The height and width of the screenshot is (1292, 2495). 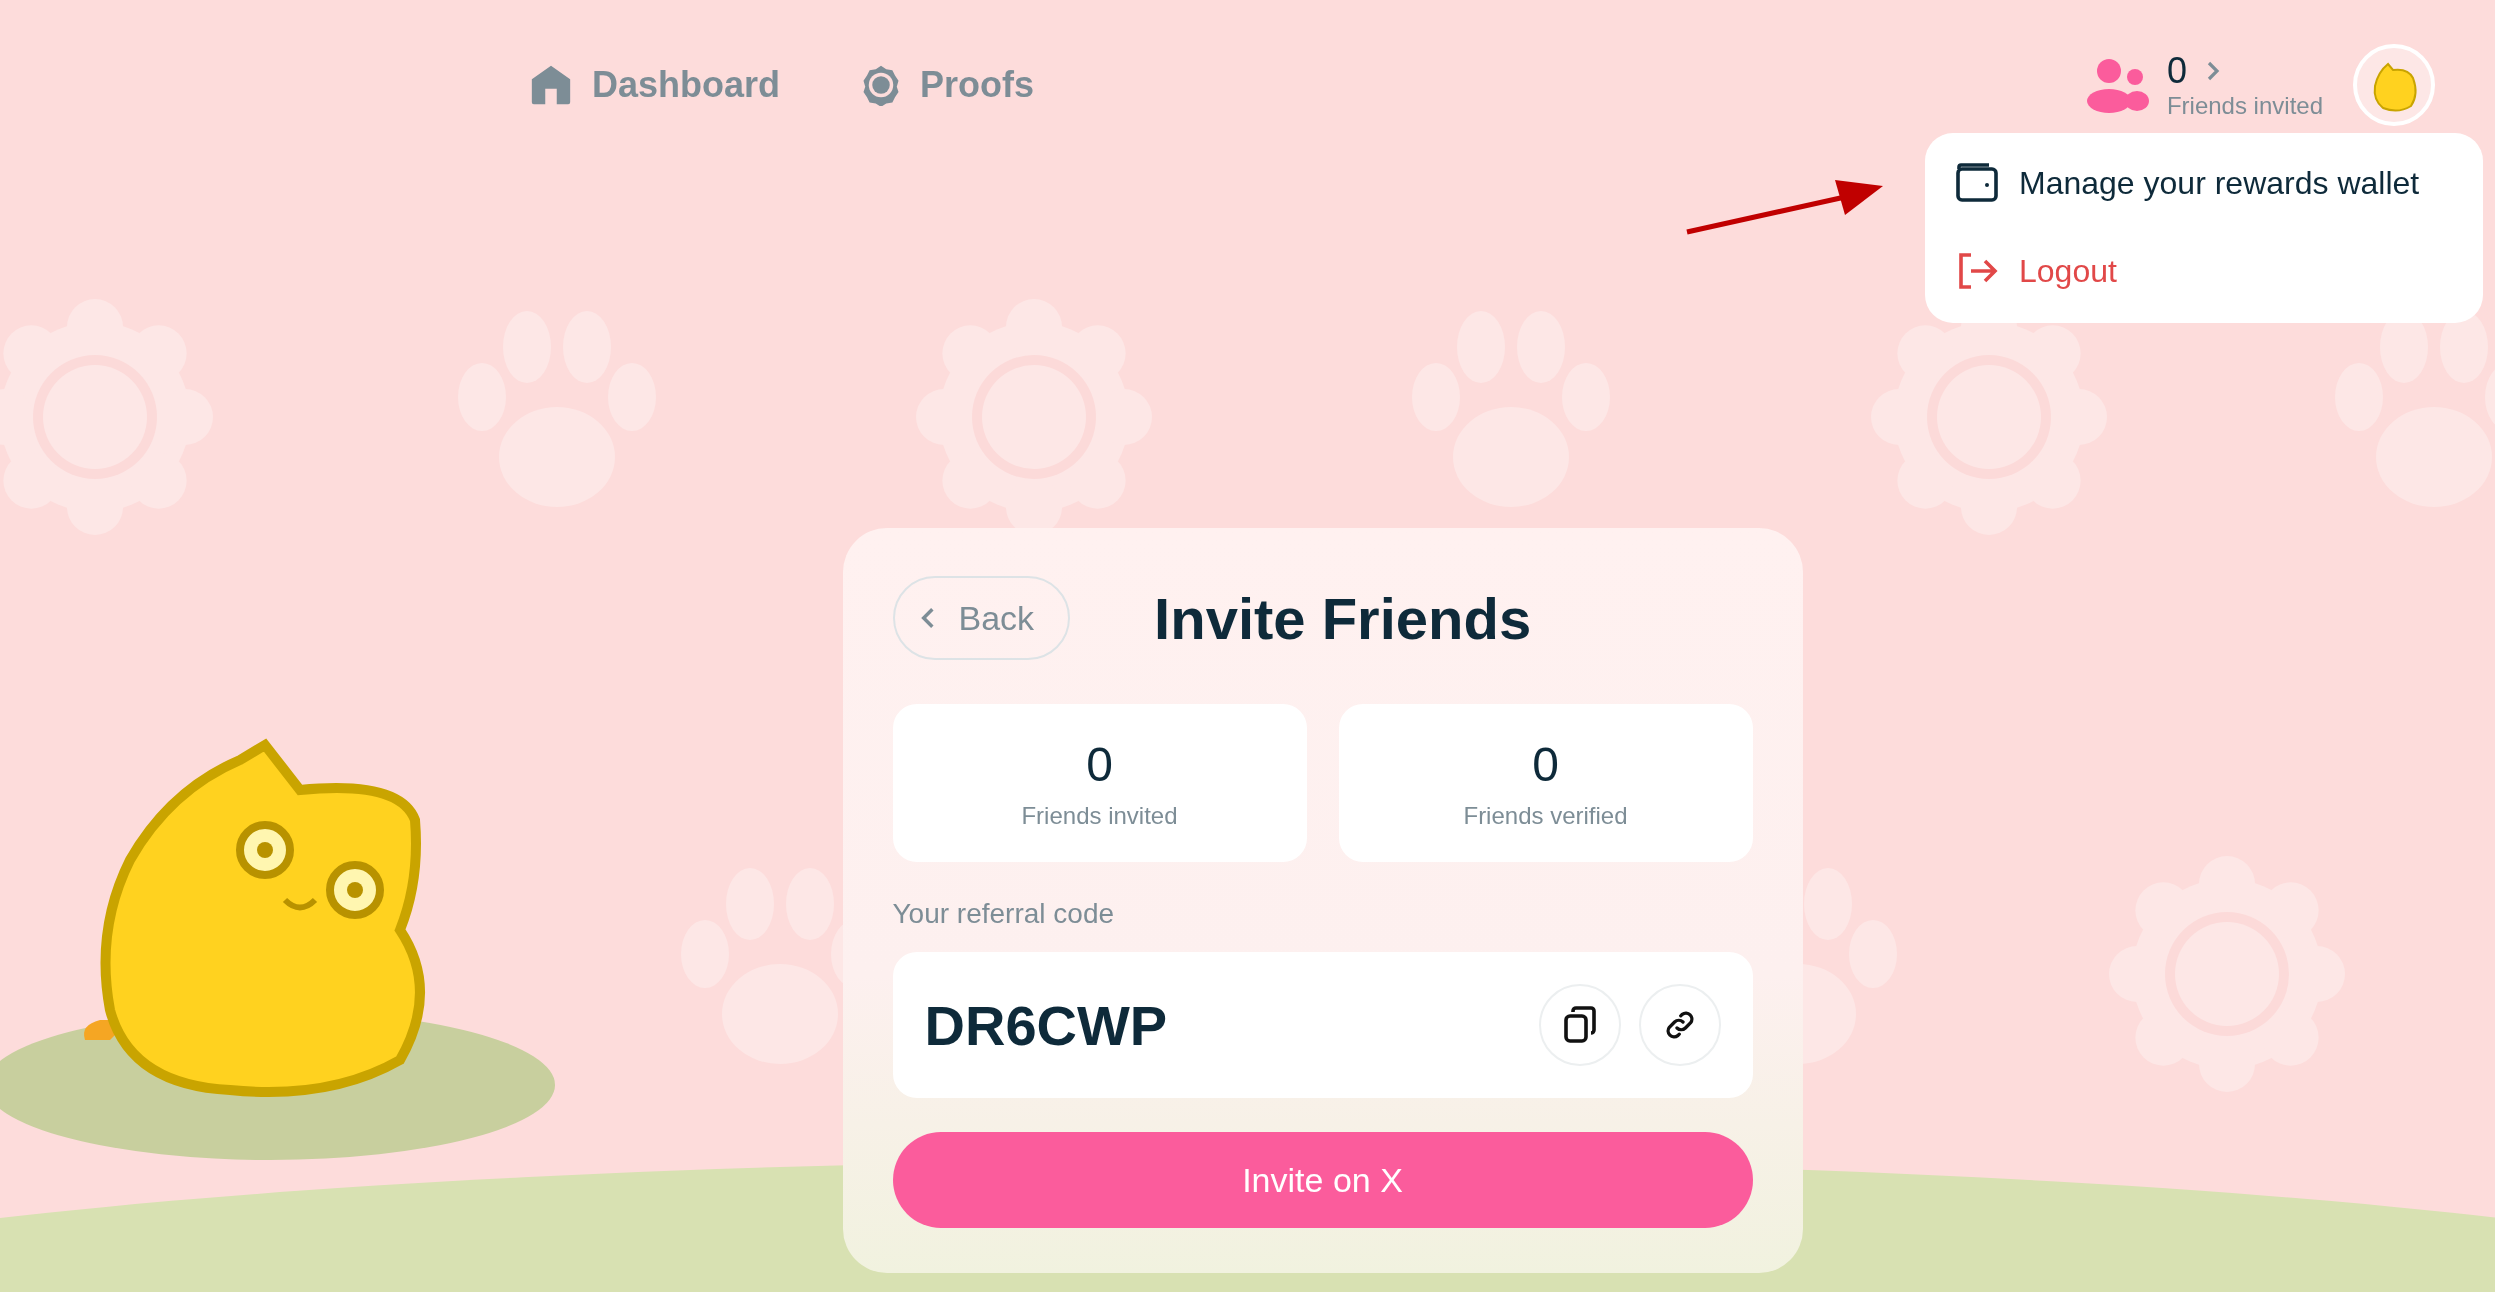 What do you see at coordinates (1343, 618) in the screenshot?
I see `card-title: Invite Friends` at bounding box center [1343, 618].